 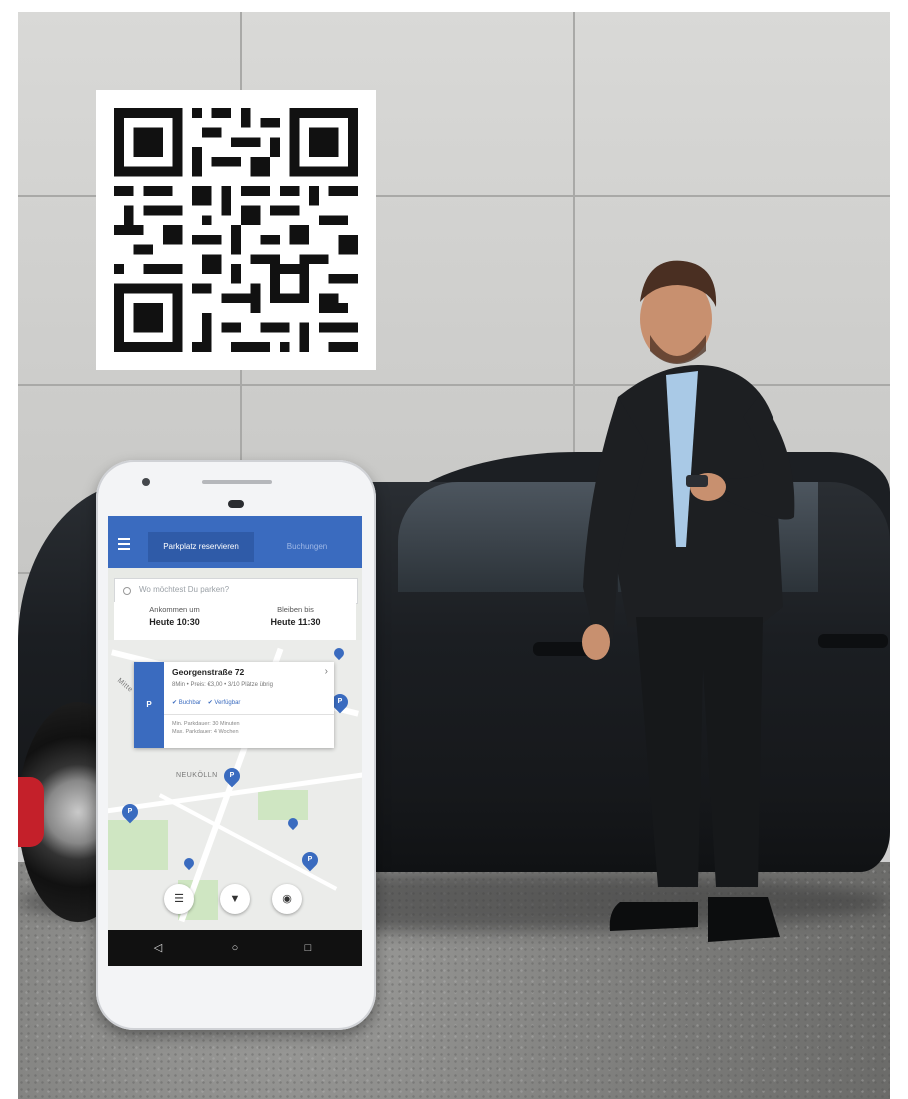 I want to click on parking-badges: ✔ Buchbar ✔ Verfügbar, so click(x=206, y=702).